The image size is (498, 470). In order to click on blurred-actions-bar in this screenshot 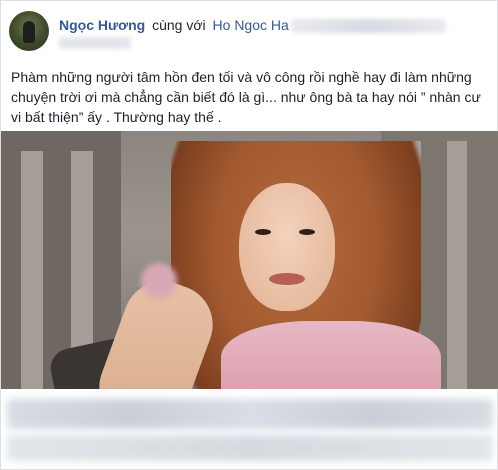, I will do `click(250, 448)`.